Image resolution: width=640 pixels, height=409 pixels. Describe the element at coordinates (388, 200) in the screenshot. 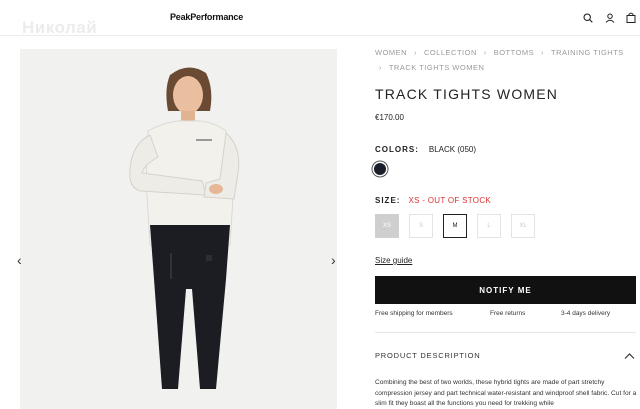

I see `size-label: SIZE:` at that location.